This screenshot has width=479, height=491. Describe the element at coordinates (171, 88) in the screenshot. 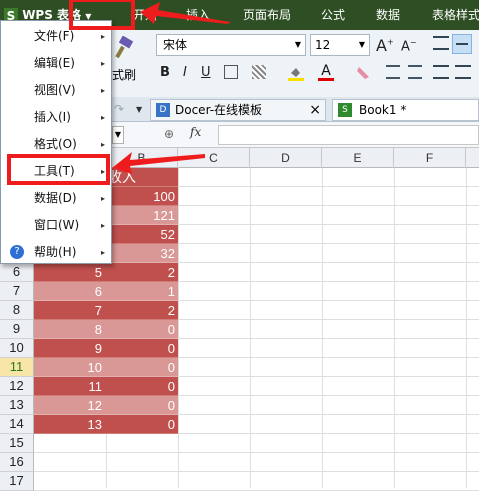

I see `annotation-arrows` at that location.